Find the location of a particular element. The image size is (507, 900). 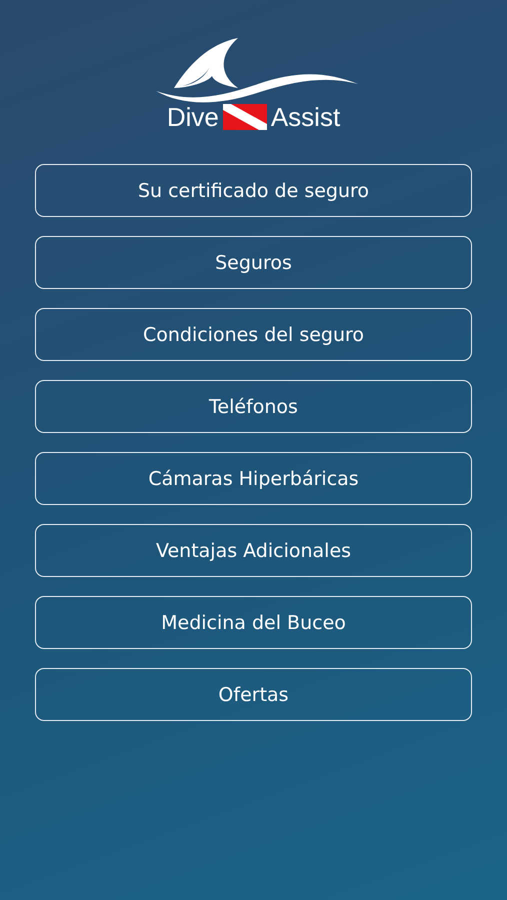

menu-button: Seguros is located at coordinates (253, 262).